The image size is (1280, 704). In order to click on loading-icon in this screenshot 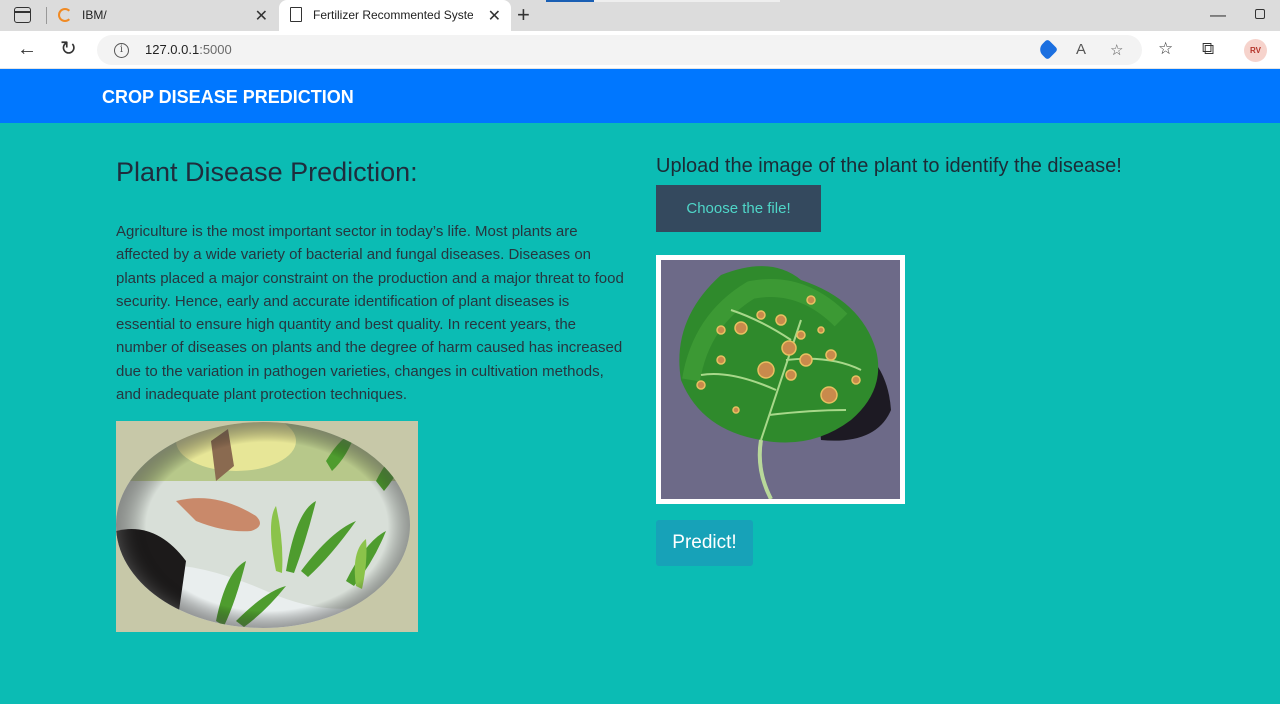, I will do `click(65, 15)`.